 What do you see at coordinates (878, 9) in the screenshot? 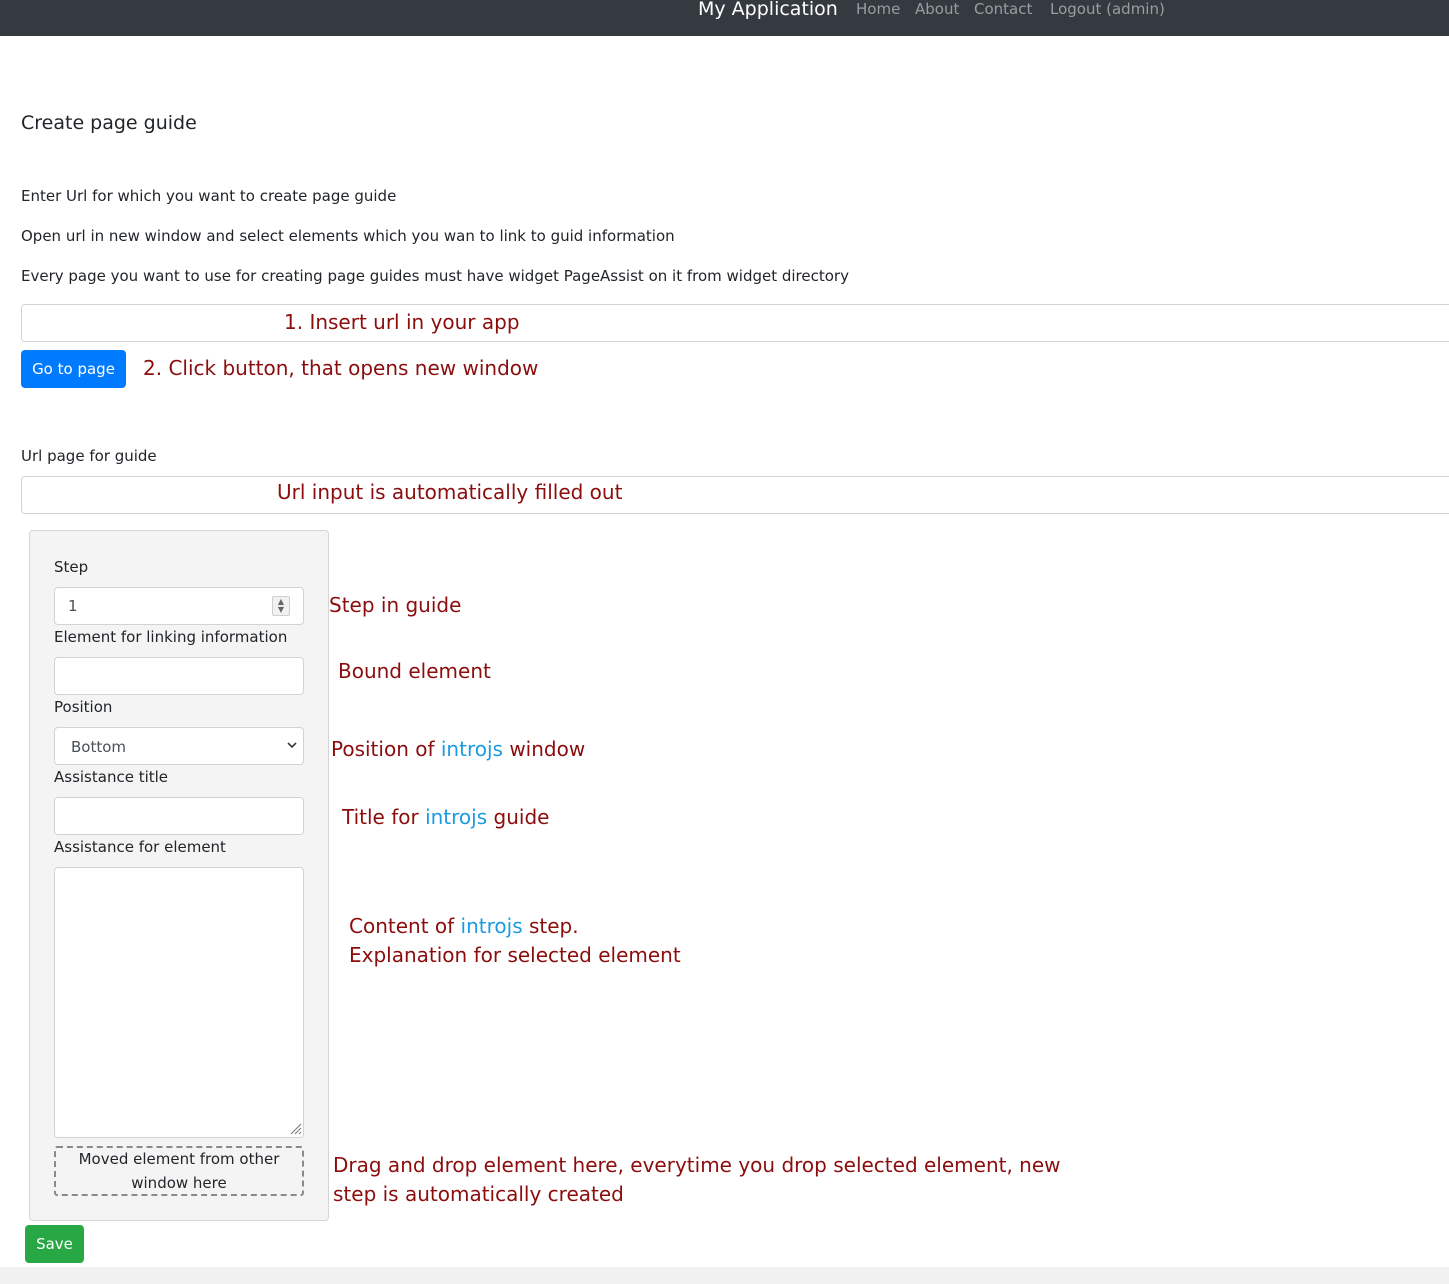
I see `nav-home-link: Home` at bounding box center [878, 9].